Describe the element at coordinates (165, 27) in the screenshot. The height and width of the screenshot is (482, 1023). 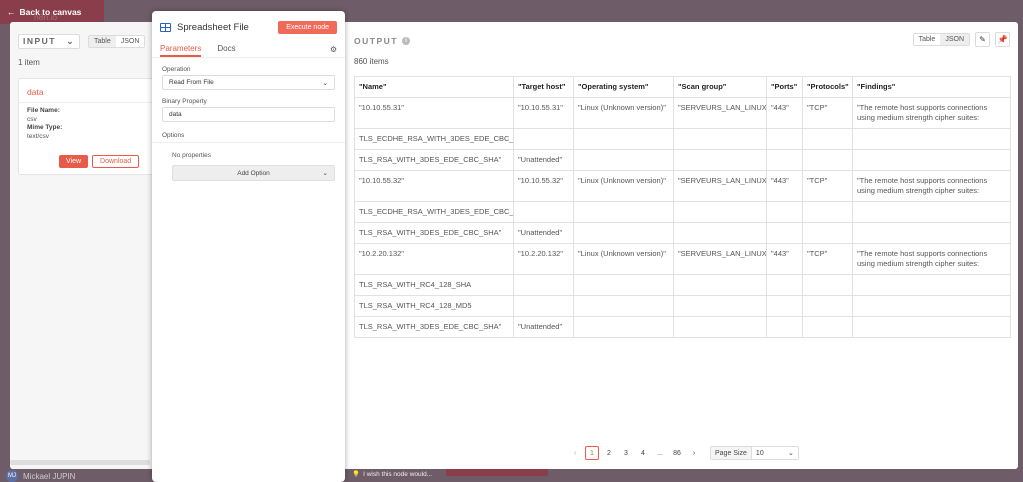
I see `spreadsheet-icon` at that location.